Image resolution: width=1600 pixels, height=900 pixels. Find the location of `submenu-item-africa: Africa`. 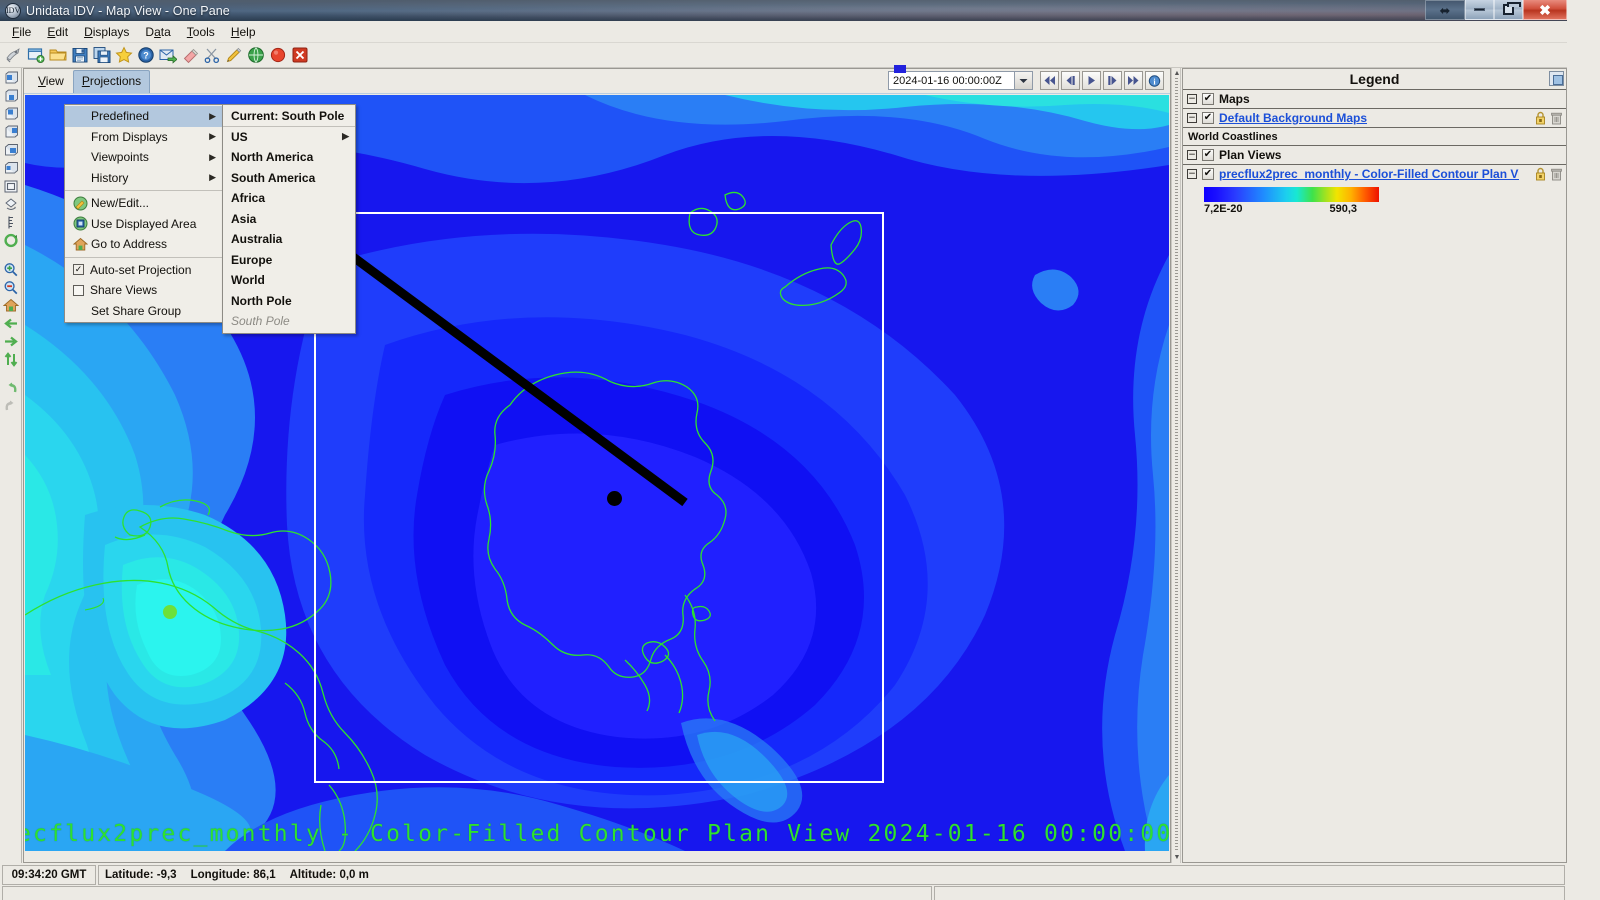

submenu-item-africa: Africa is located at coordinates (289, 198).